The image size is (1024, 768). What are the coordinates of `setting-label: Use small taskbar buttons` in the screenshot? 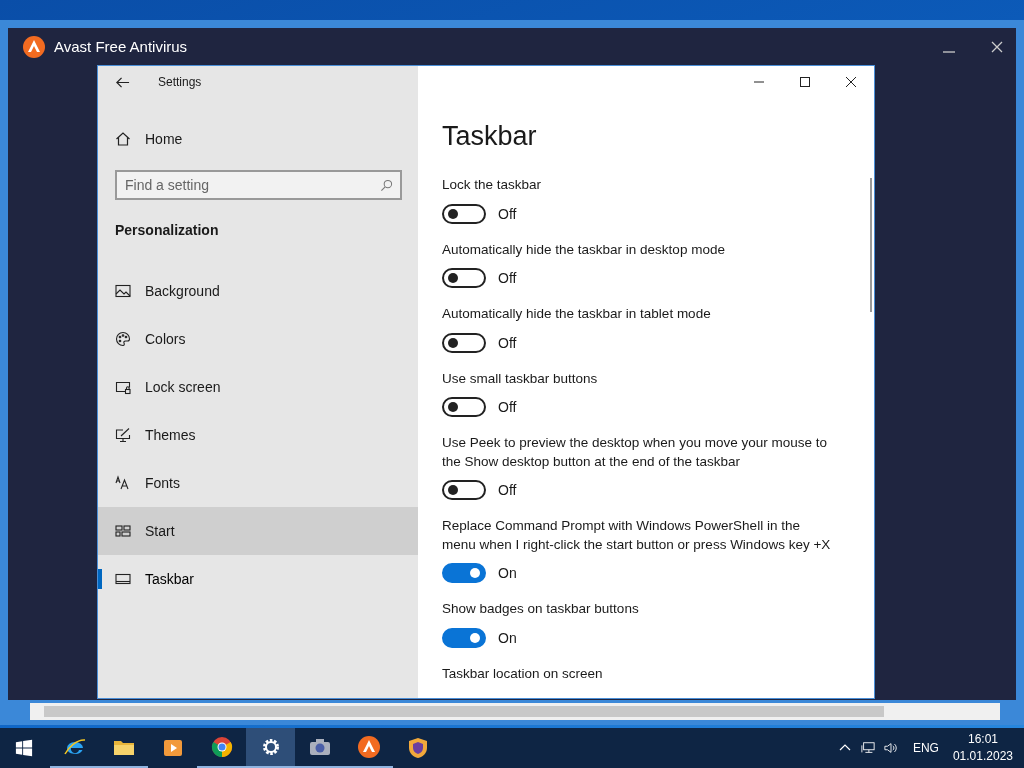 It's located at (520, 378).